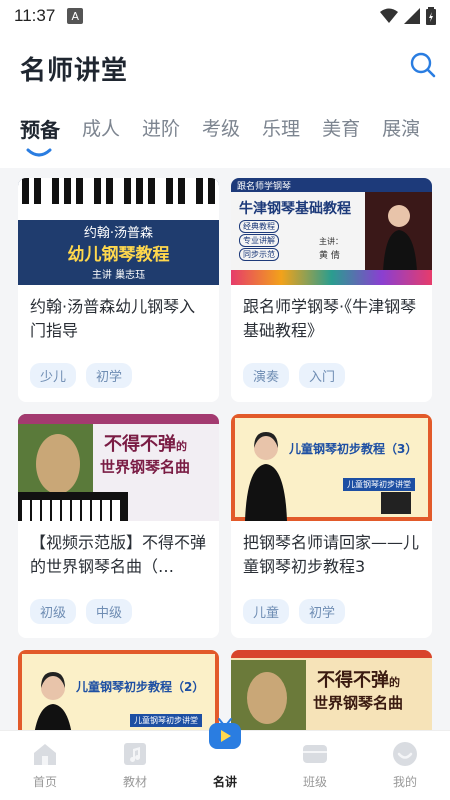 This screenshot has width=450, height=800. I want to click on tab-label: 展演, so click(401, 129).